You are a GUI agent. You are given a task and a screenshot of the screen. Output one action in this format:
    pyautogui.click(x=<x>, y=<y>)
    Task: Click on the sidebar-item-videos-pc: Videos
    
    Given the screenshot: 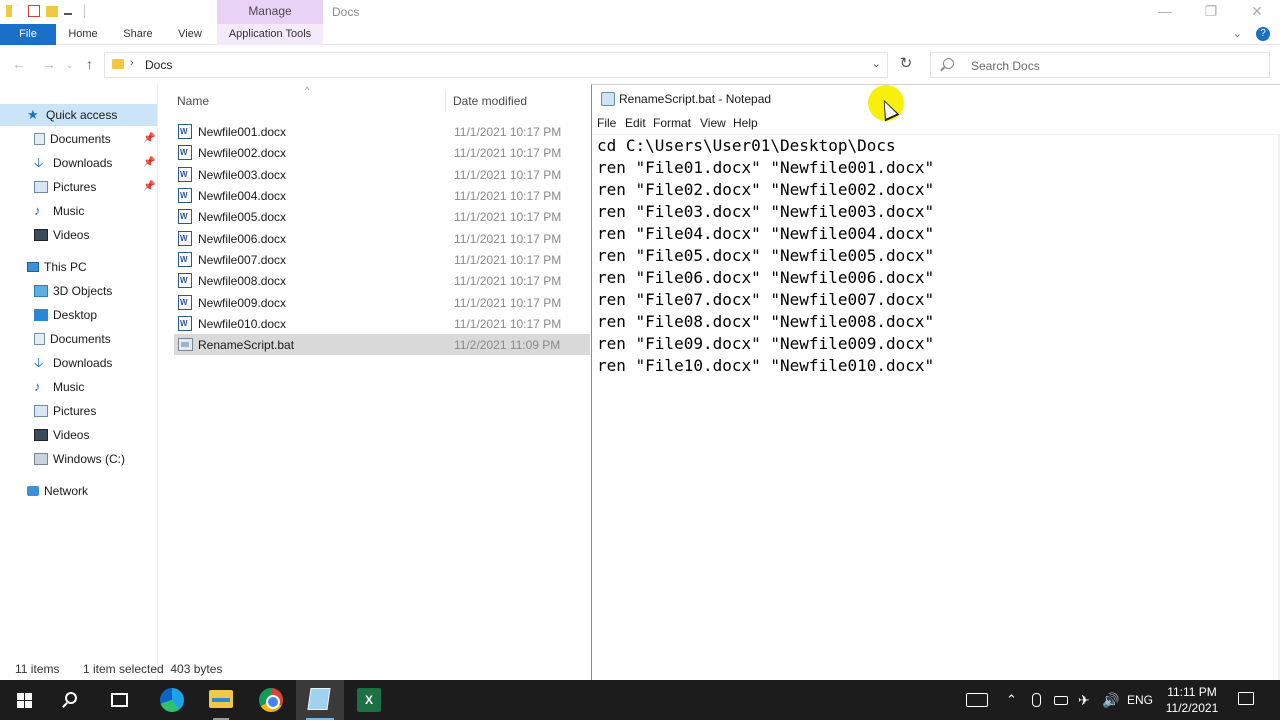 What is the action you would take?
    pyautogui.click(x=61, y=435)
    